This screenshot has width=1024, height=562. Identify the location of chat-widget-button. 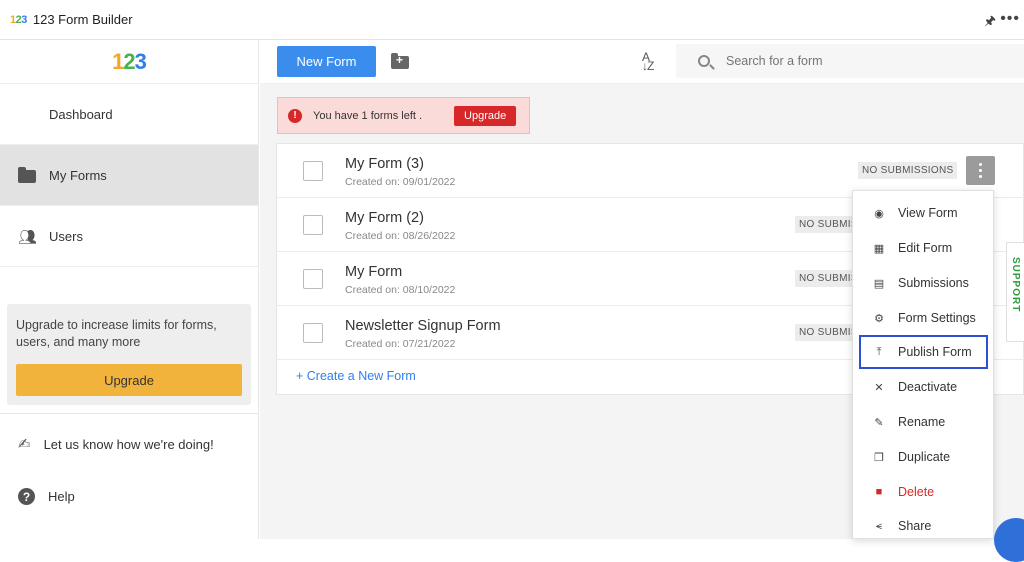
(1009, 540).